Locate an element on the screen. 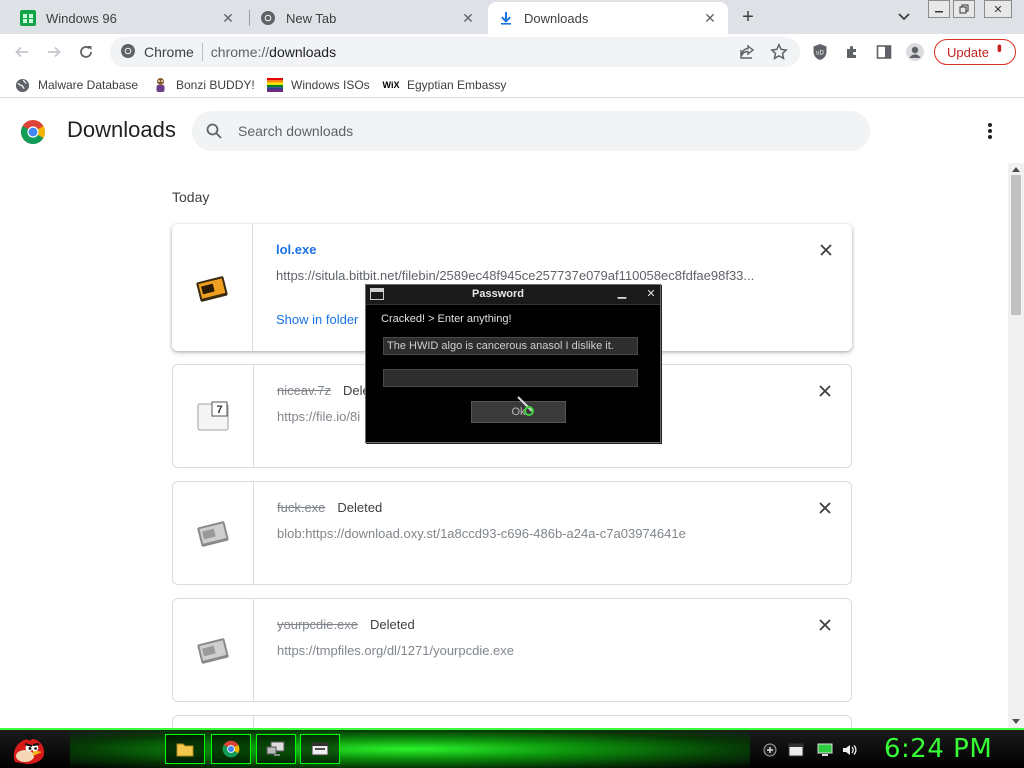 Image resolution: width=1024 pixels, height=768 pixels. rainbow-flag-icon is located at coordinates (275, 85).